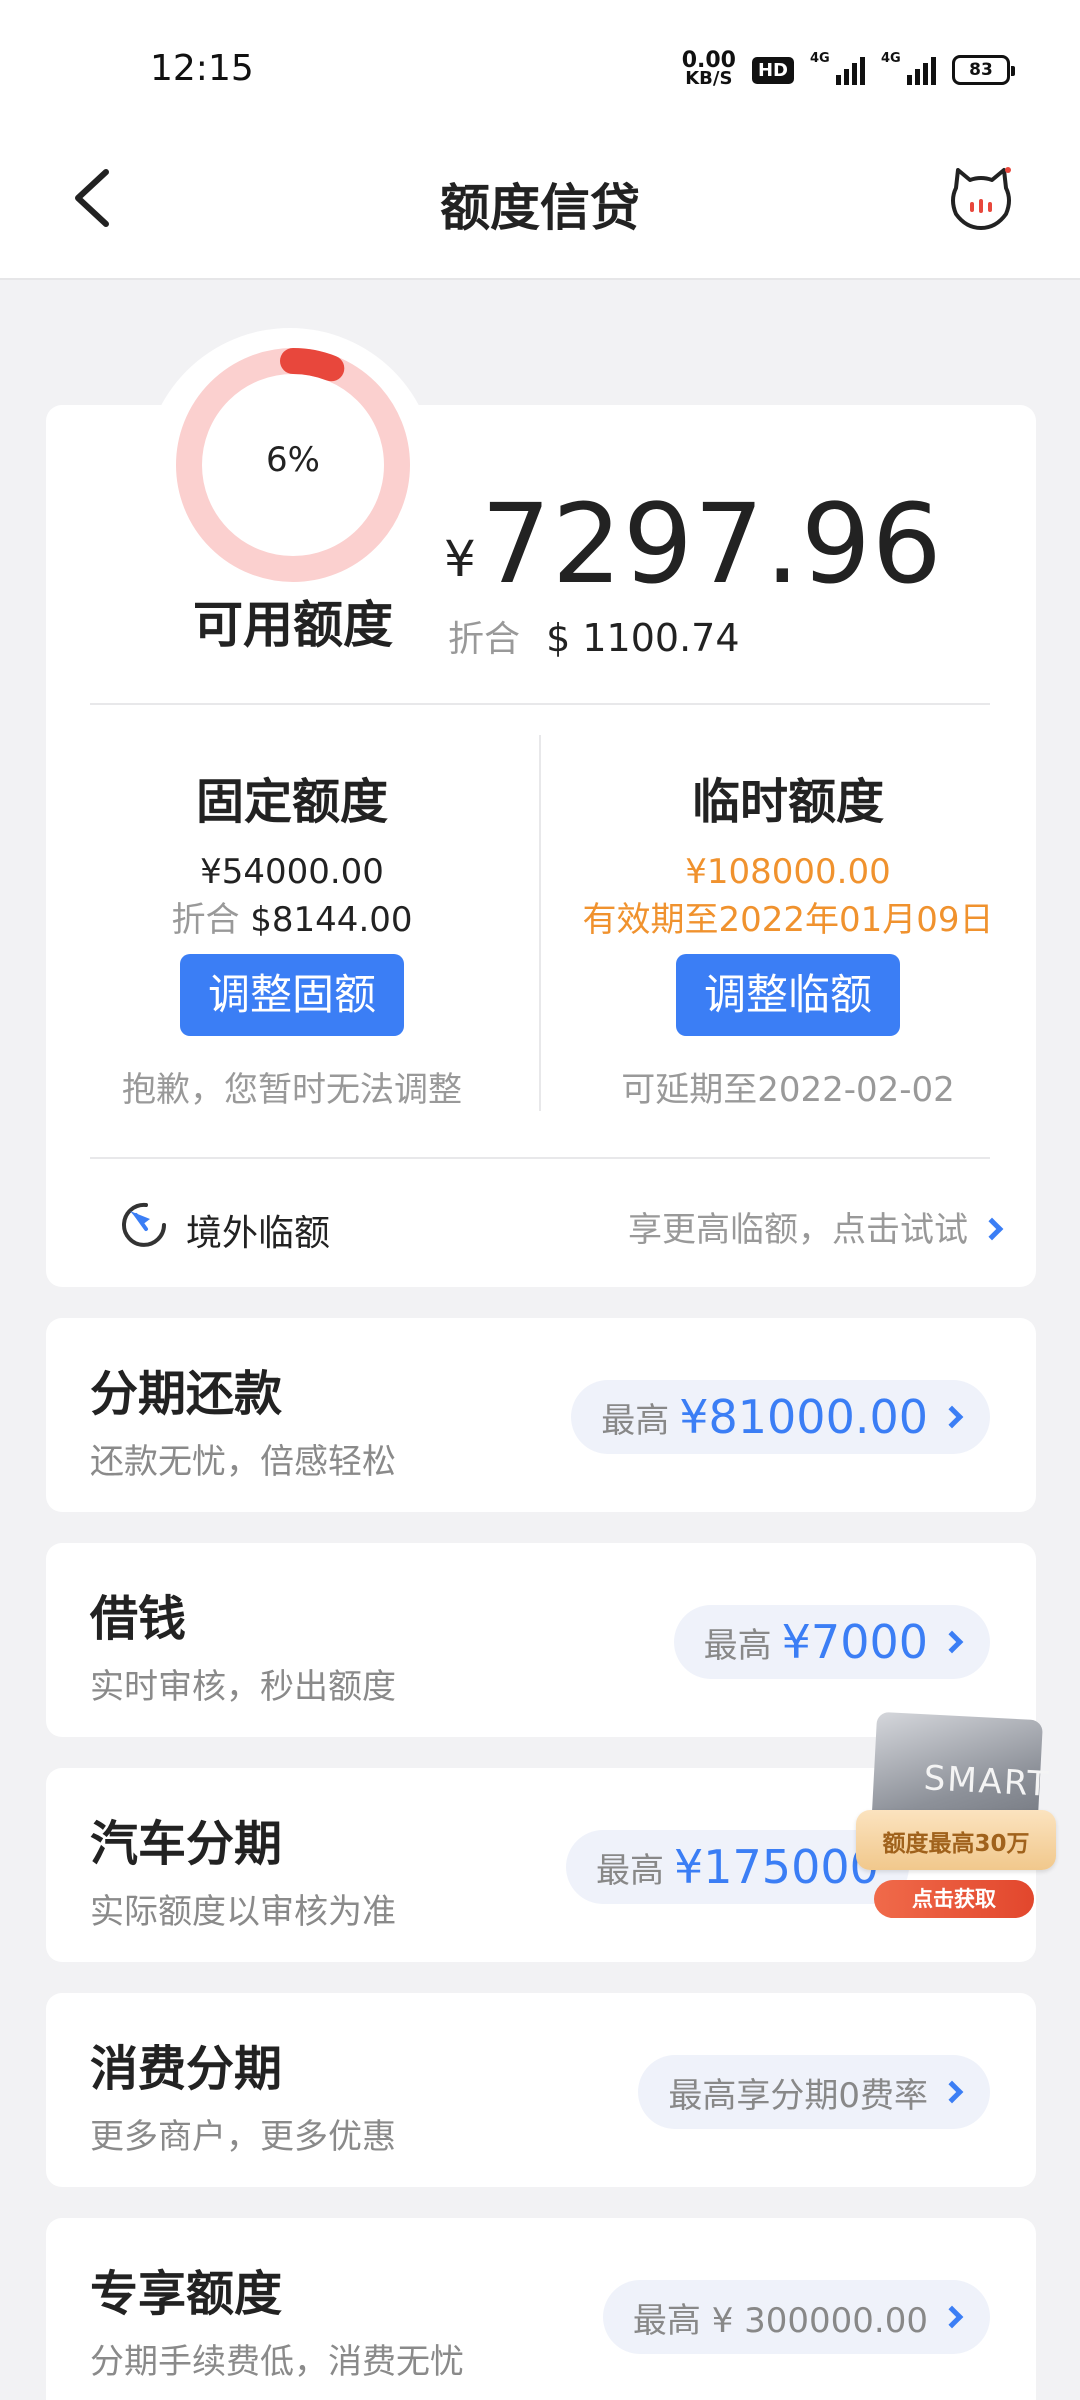 This screenshot has width=1080, height=2400. What do you see at coordinates (711, 544) in the screenshot?
I see `available-amount-value: 7297.96` at bounding box center [711, 544].